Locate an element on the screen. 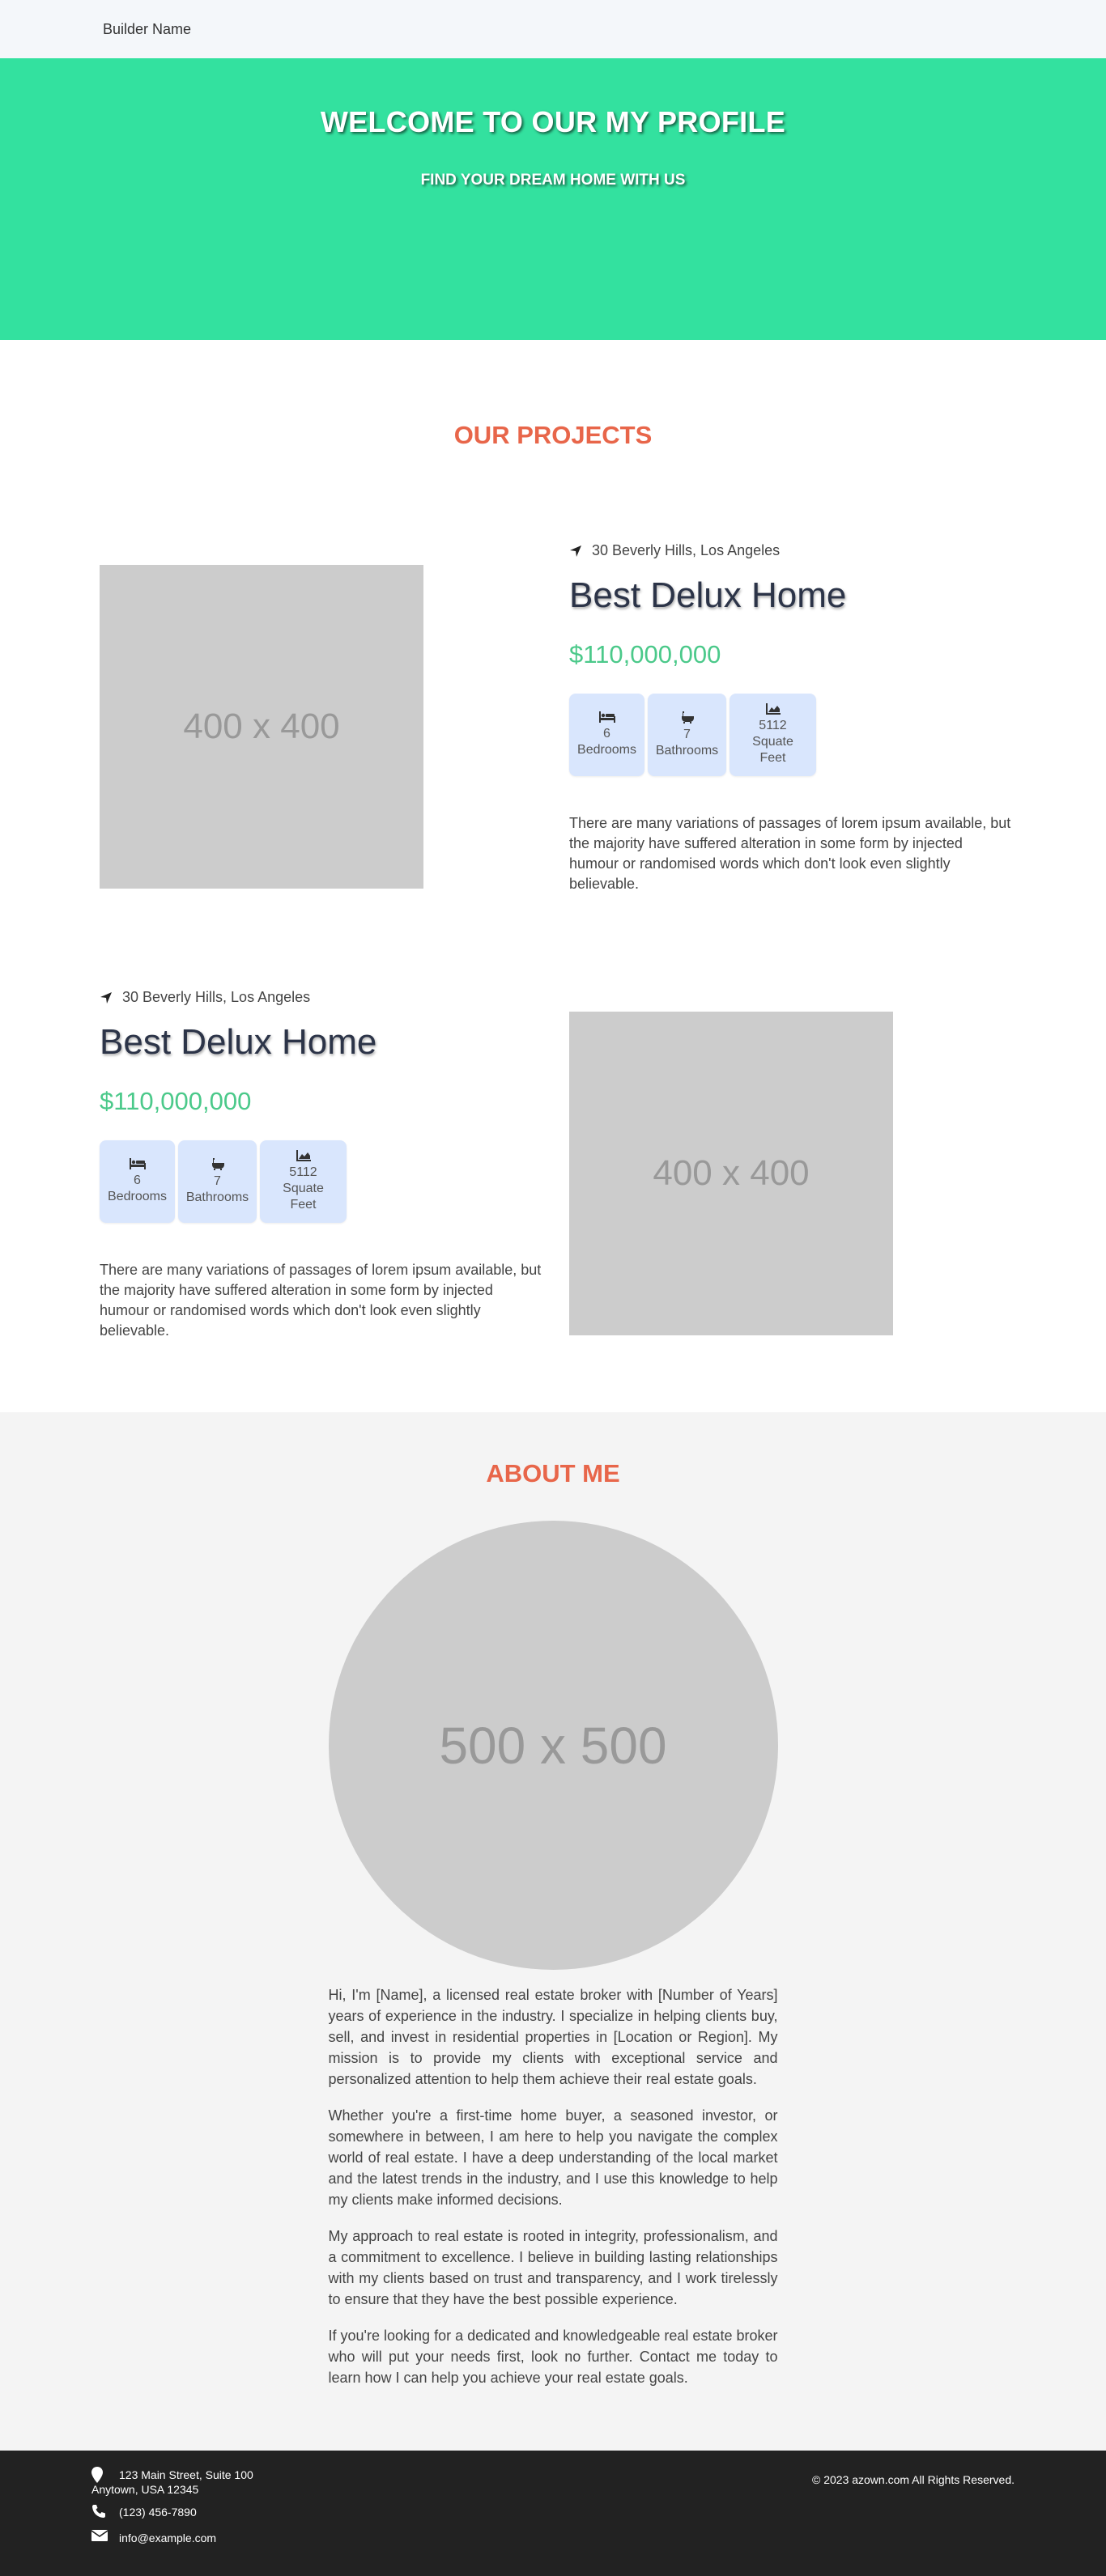 The height and width of the screenshot is (2576, 1106). footer-phone: (123) 456-7890 is located at coordinates (172, 2512).